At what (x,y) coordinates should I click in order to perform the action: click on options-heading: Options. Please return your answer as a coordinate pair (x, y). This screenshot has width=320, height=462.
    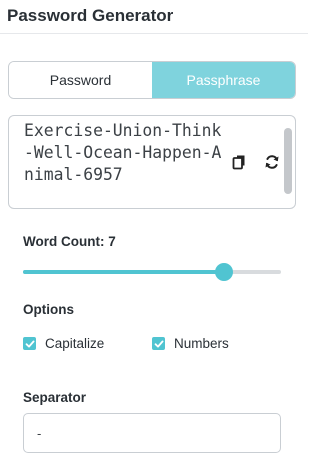
    Looking at the image, I should click on (48, 309).